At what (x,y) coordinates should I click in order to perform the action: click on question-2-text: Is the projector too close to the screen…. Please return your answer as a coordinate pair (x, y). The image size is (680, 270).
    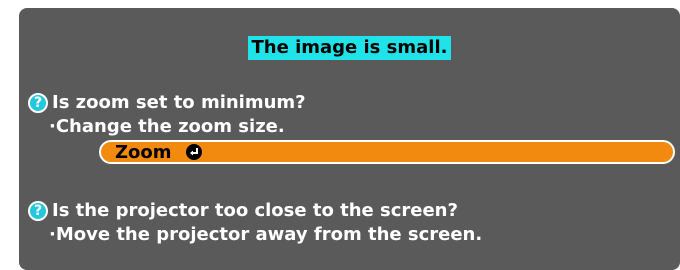
    Looking at the image, I should click on (255, 210).